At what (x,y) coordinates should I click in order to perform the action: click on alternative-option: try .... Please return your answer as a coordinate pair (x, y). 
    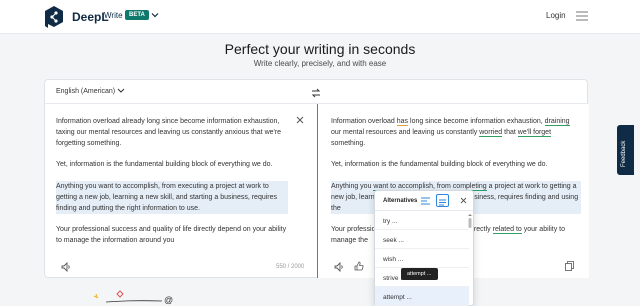
    Looking at the image, I should click on (422, 220).